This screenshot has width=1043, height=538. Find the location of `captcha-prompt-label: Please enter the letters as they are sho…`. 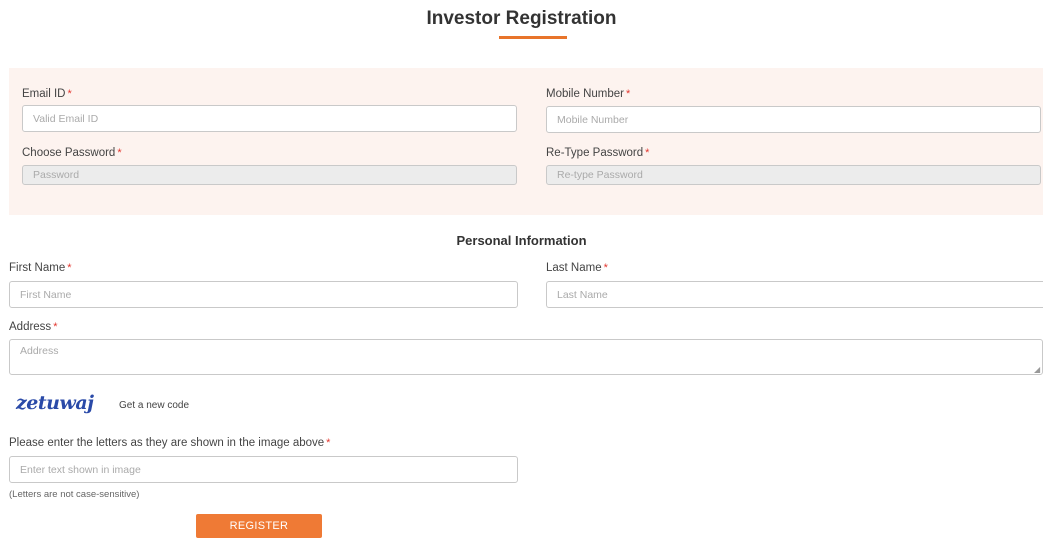

captcha-prompt-label: Please enter the letters as they are sho… is located at coordinates (169, 443).